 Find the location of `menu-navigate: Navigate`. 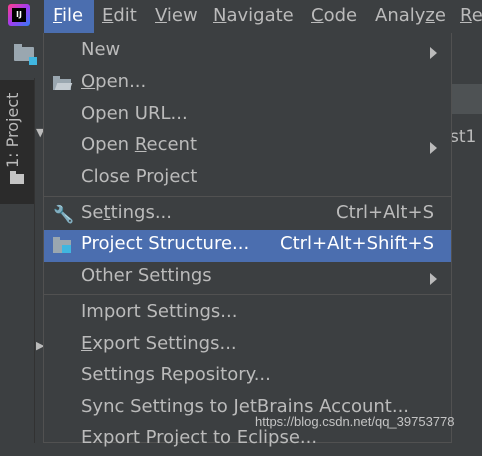

menu-navigate: Navigate is located at coordinates (253, 16).